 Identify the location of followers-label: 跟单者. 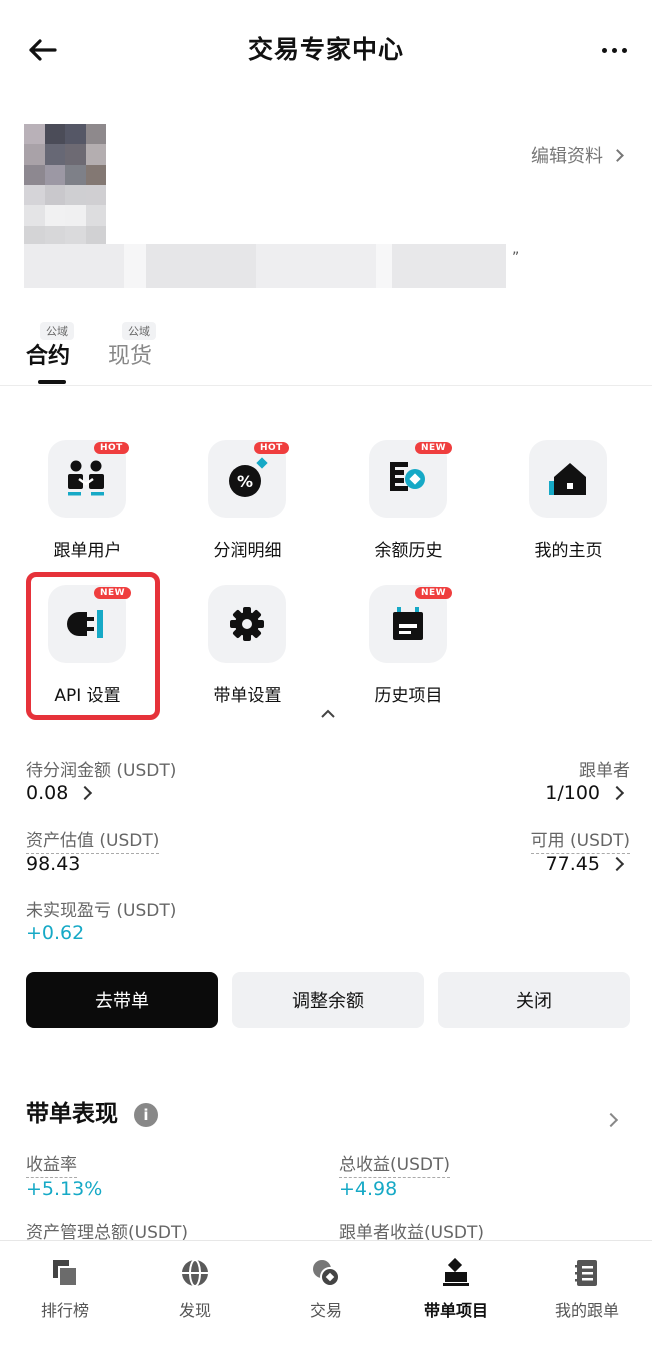
(604, 771).